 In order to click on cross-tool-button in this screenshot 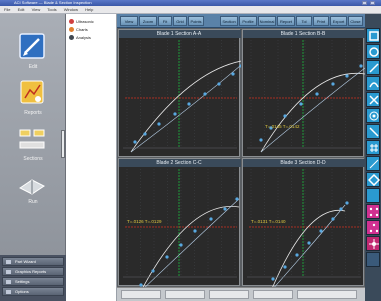, I will do `click(373, 99)`.